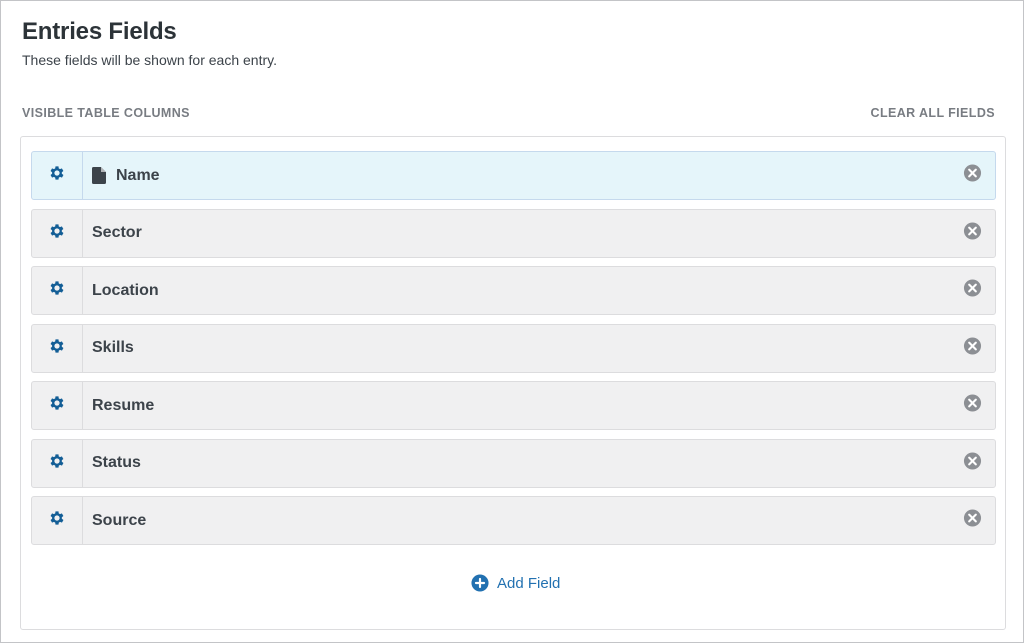 The width and height of the screenshot is (1024, 643). Describe the element at coordinates (480, 583) in the screenshot. I see `plus-circle-icon` at that location.